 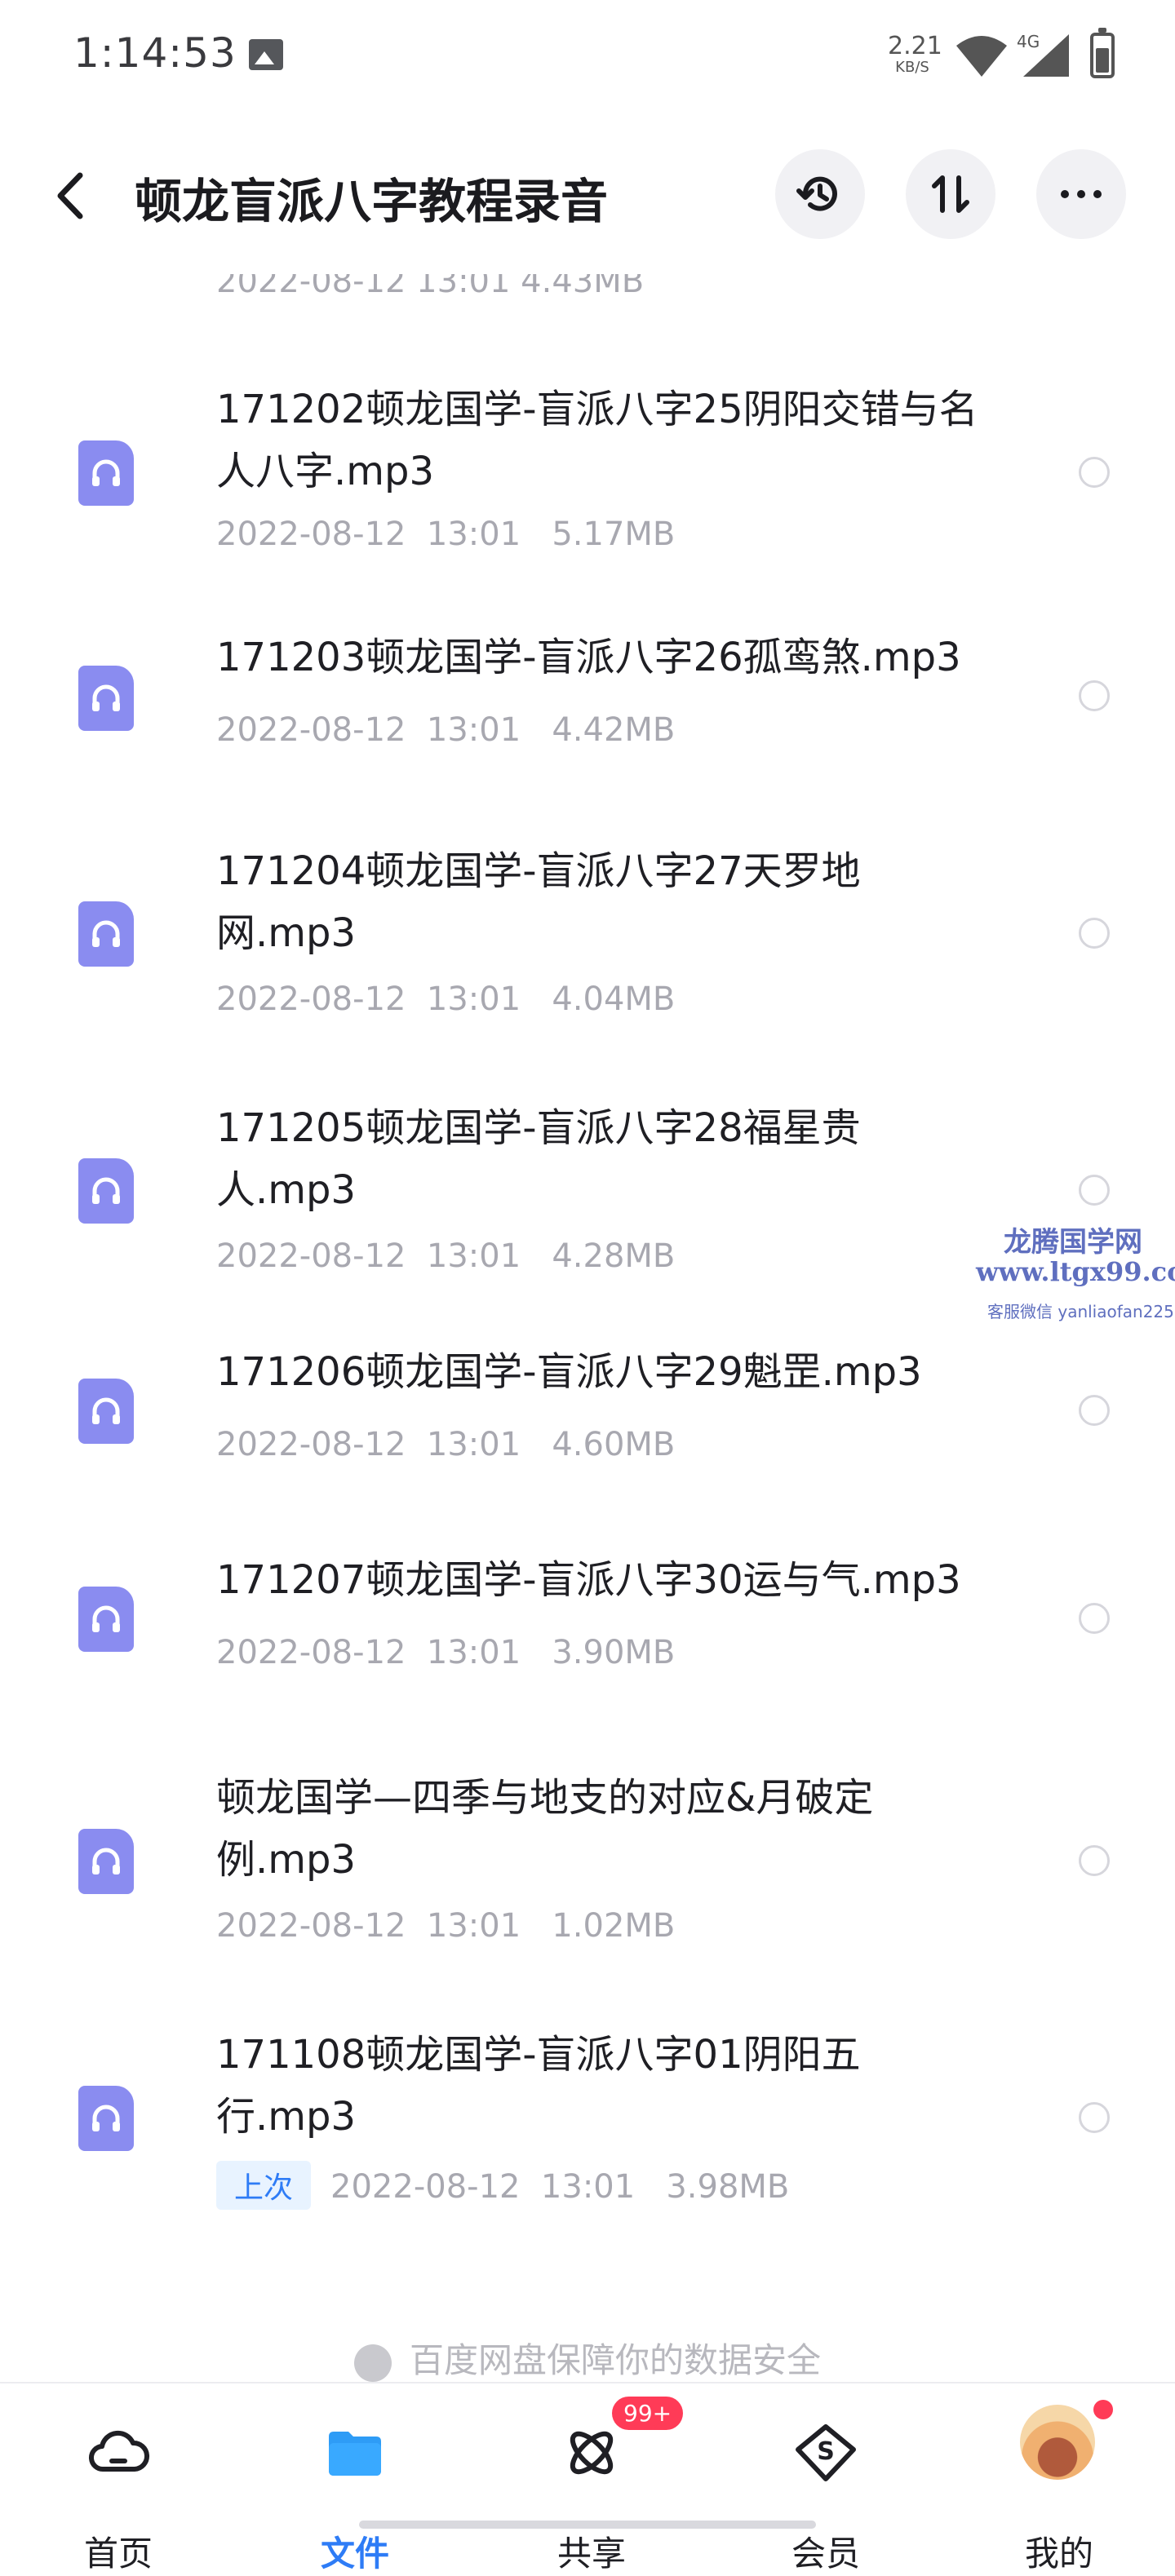 What do you see at coordinates (816, 193) in the screenshot?
I see `history-icon` at bounding box center [816, 193].